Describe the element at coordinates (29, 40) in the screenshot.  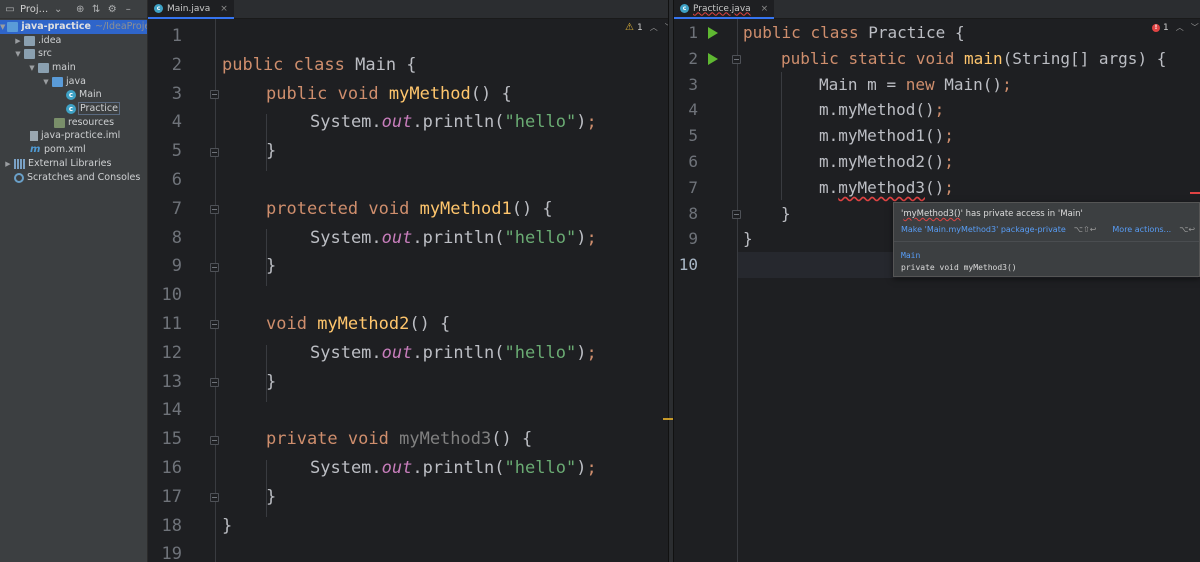
I see `folder-icon` at that location.